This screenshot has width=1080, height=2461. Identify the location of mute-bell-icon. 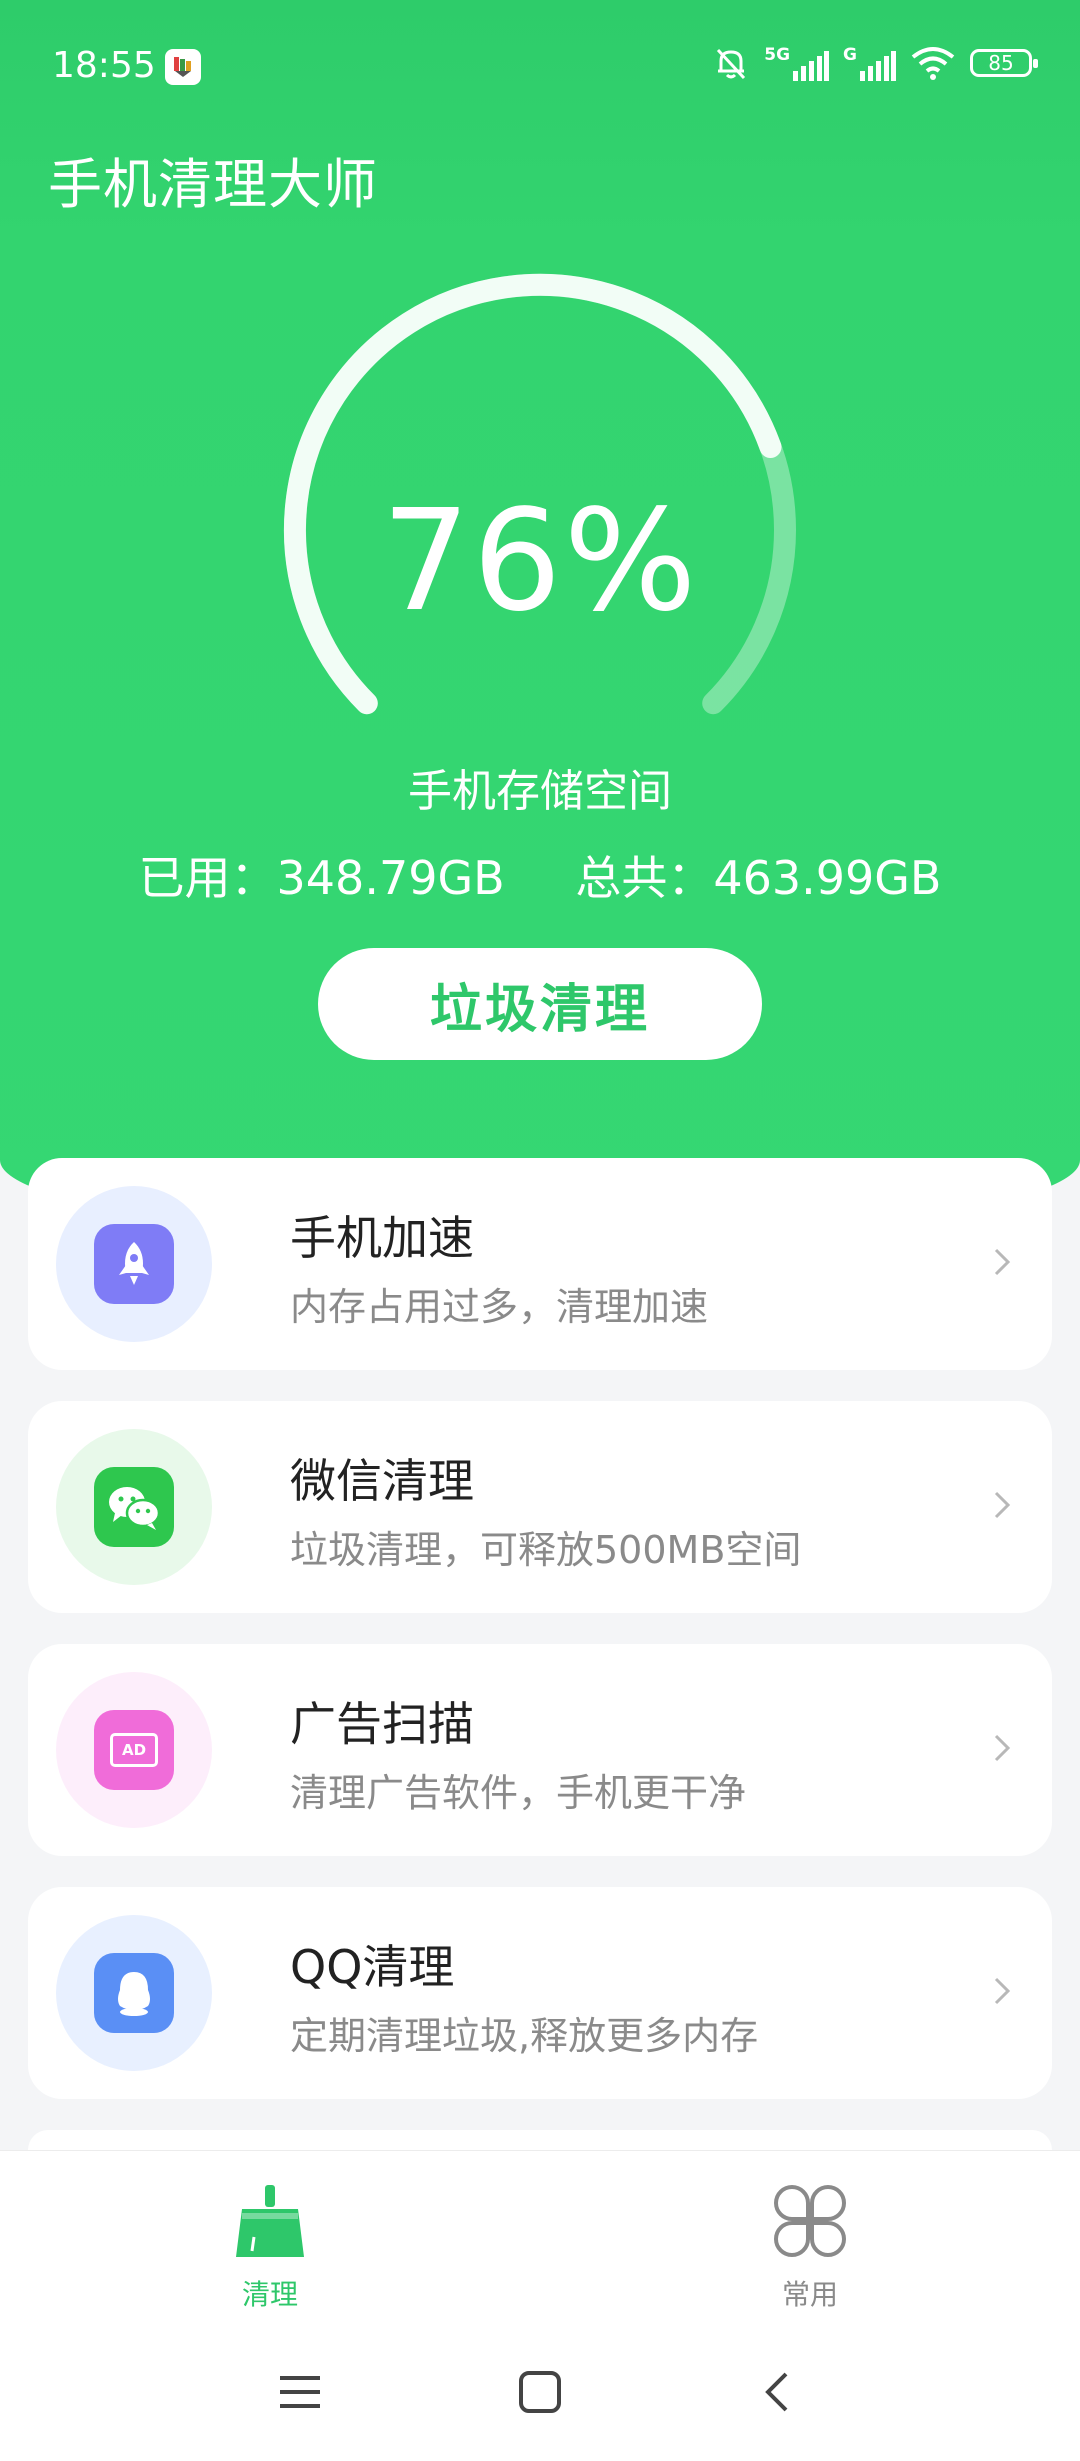
(731, 64).